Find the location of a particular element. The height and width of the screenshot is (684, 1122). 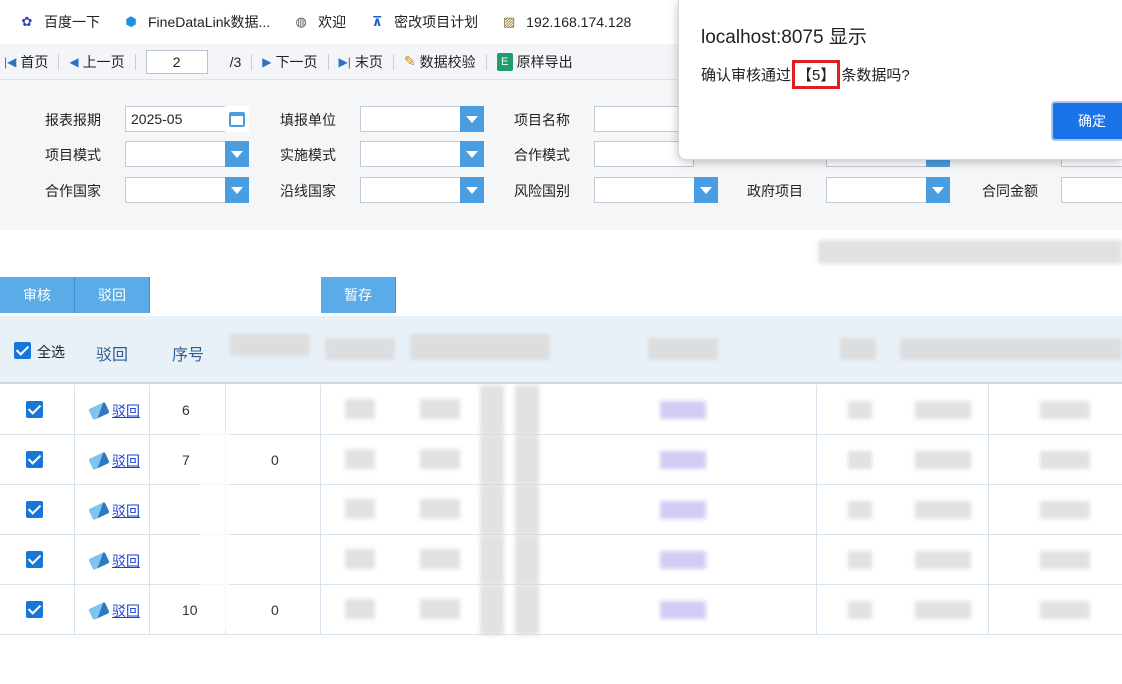

risk-country-select is located at coordinates (656, 190).